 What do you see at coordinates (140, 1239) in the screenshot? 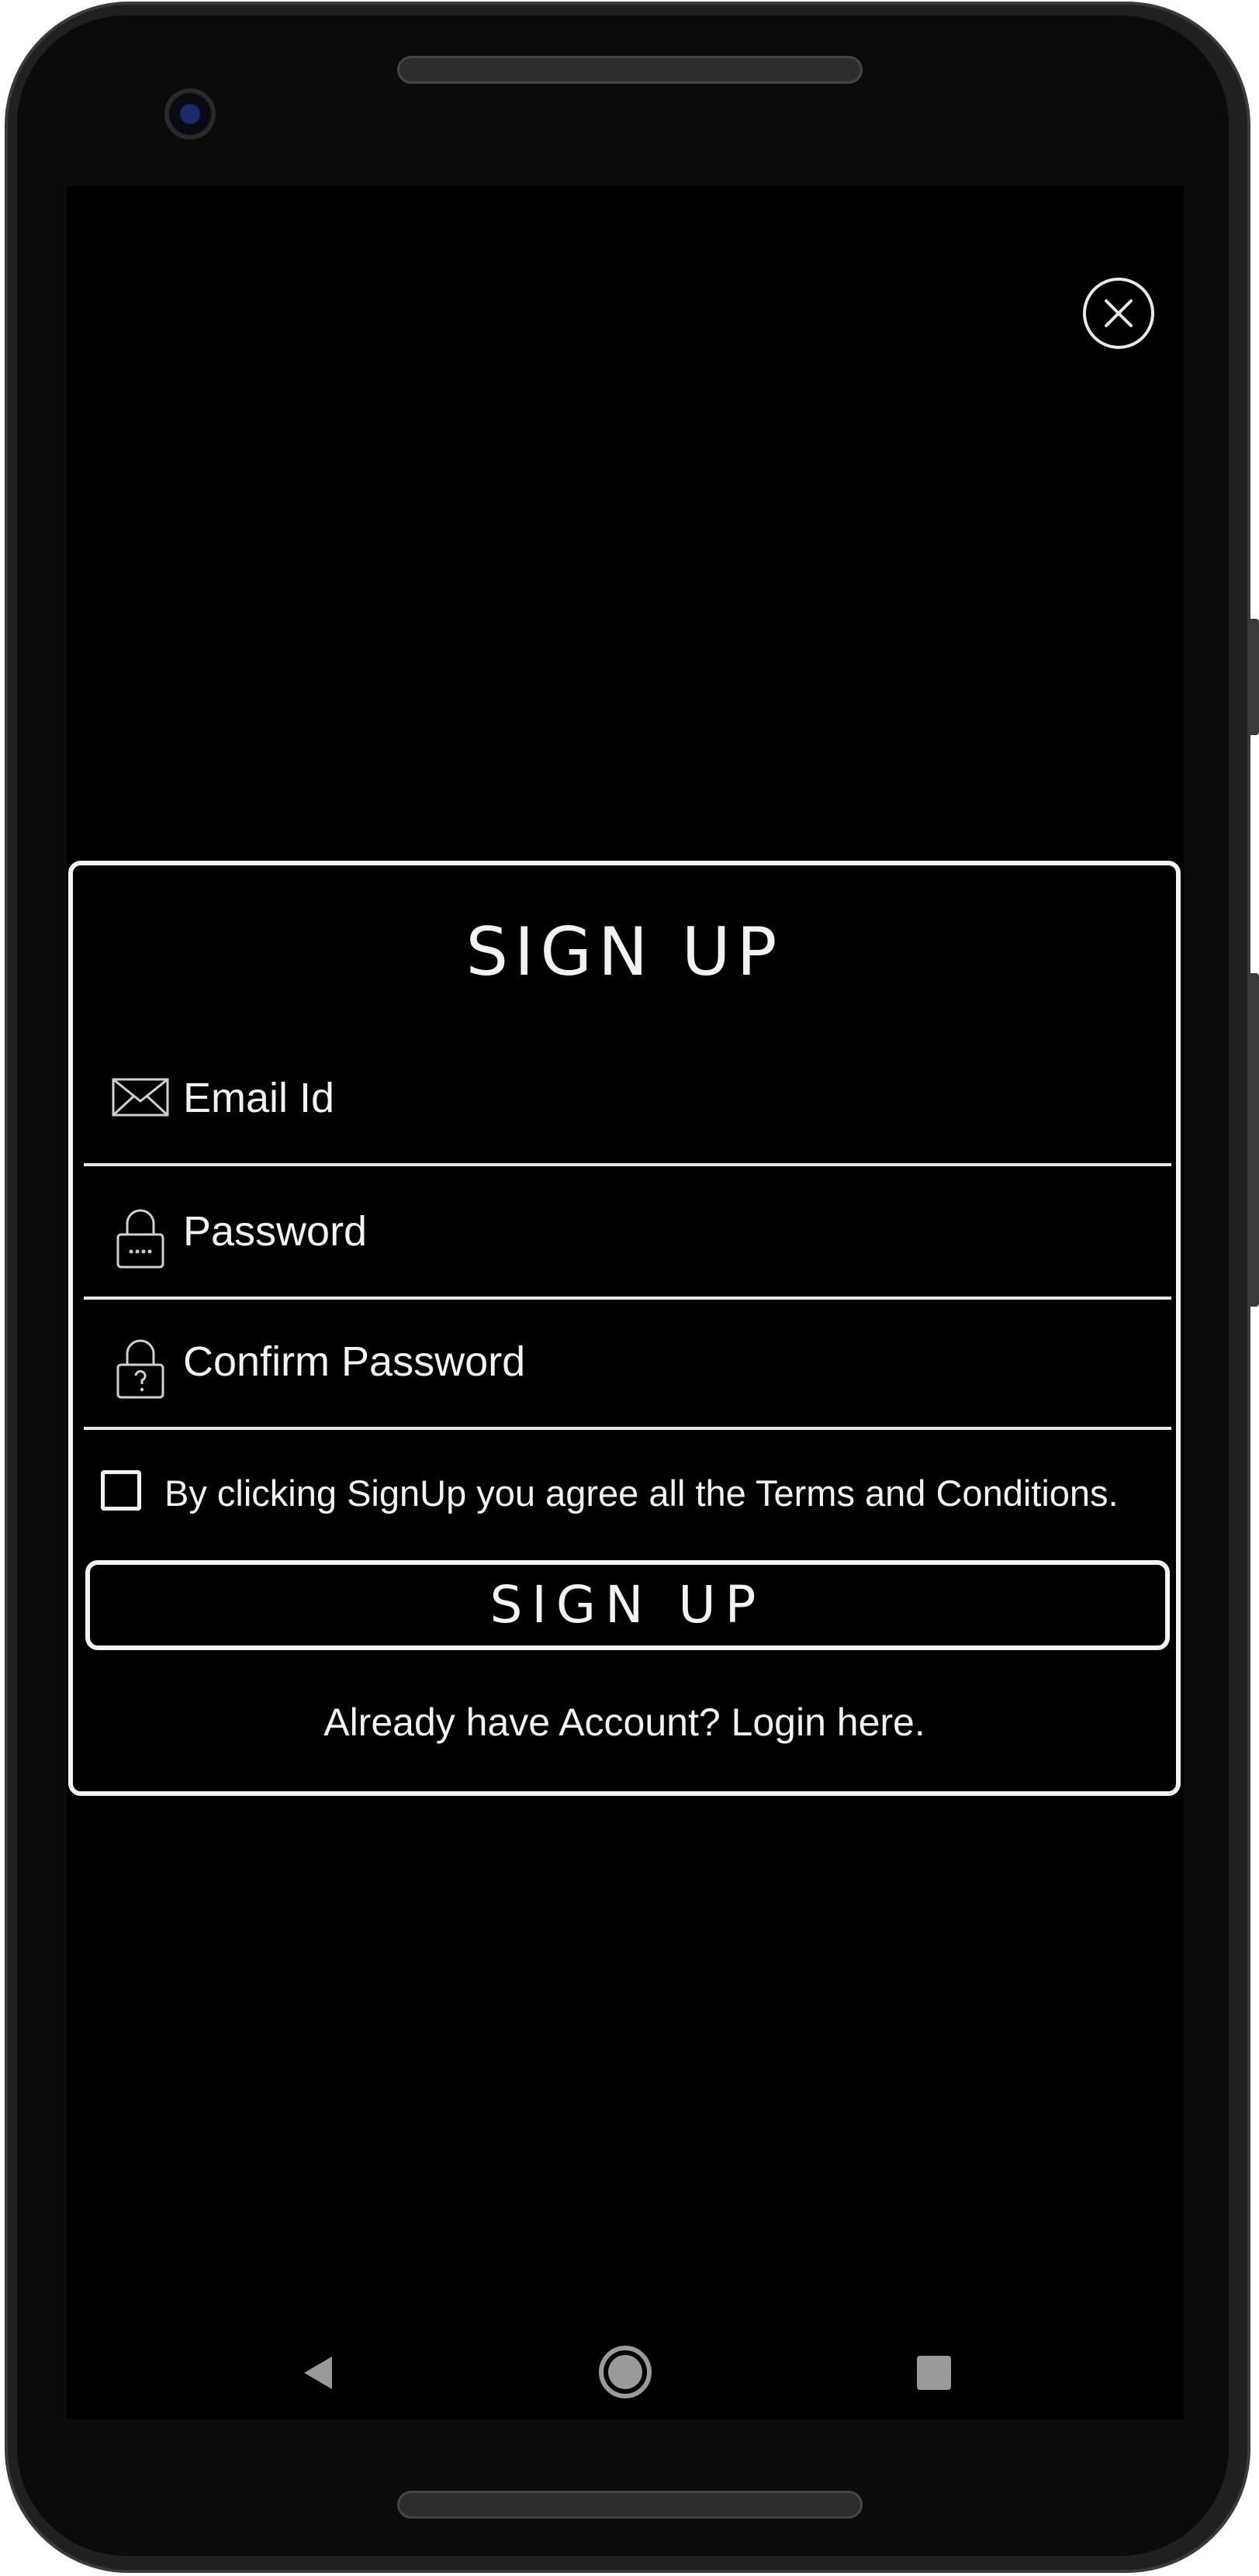
I see `lock-icon` at bounding box center [140, 1239].